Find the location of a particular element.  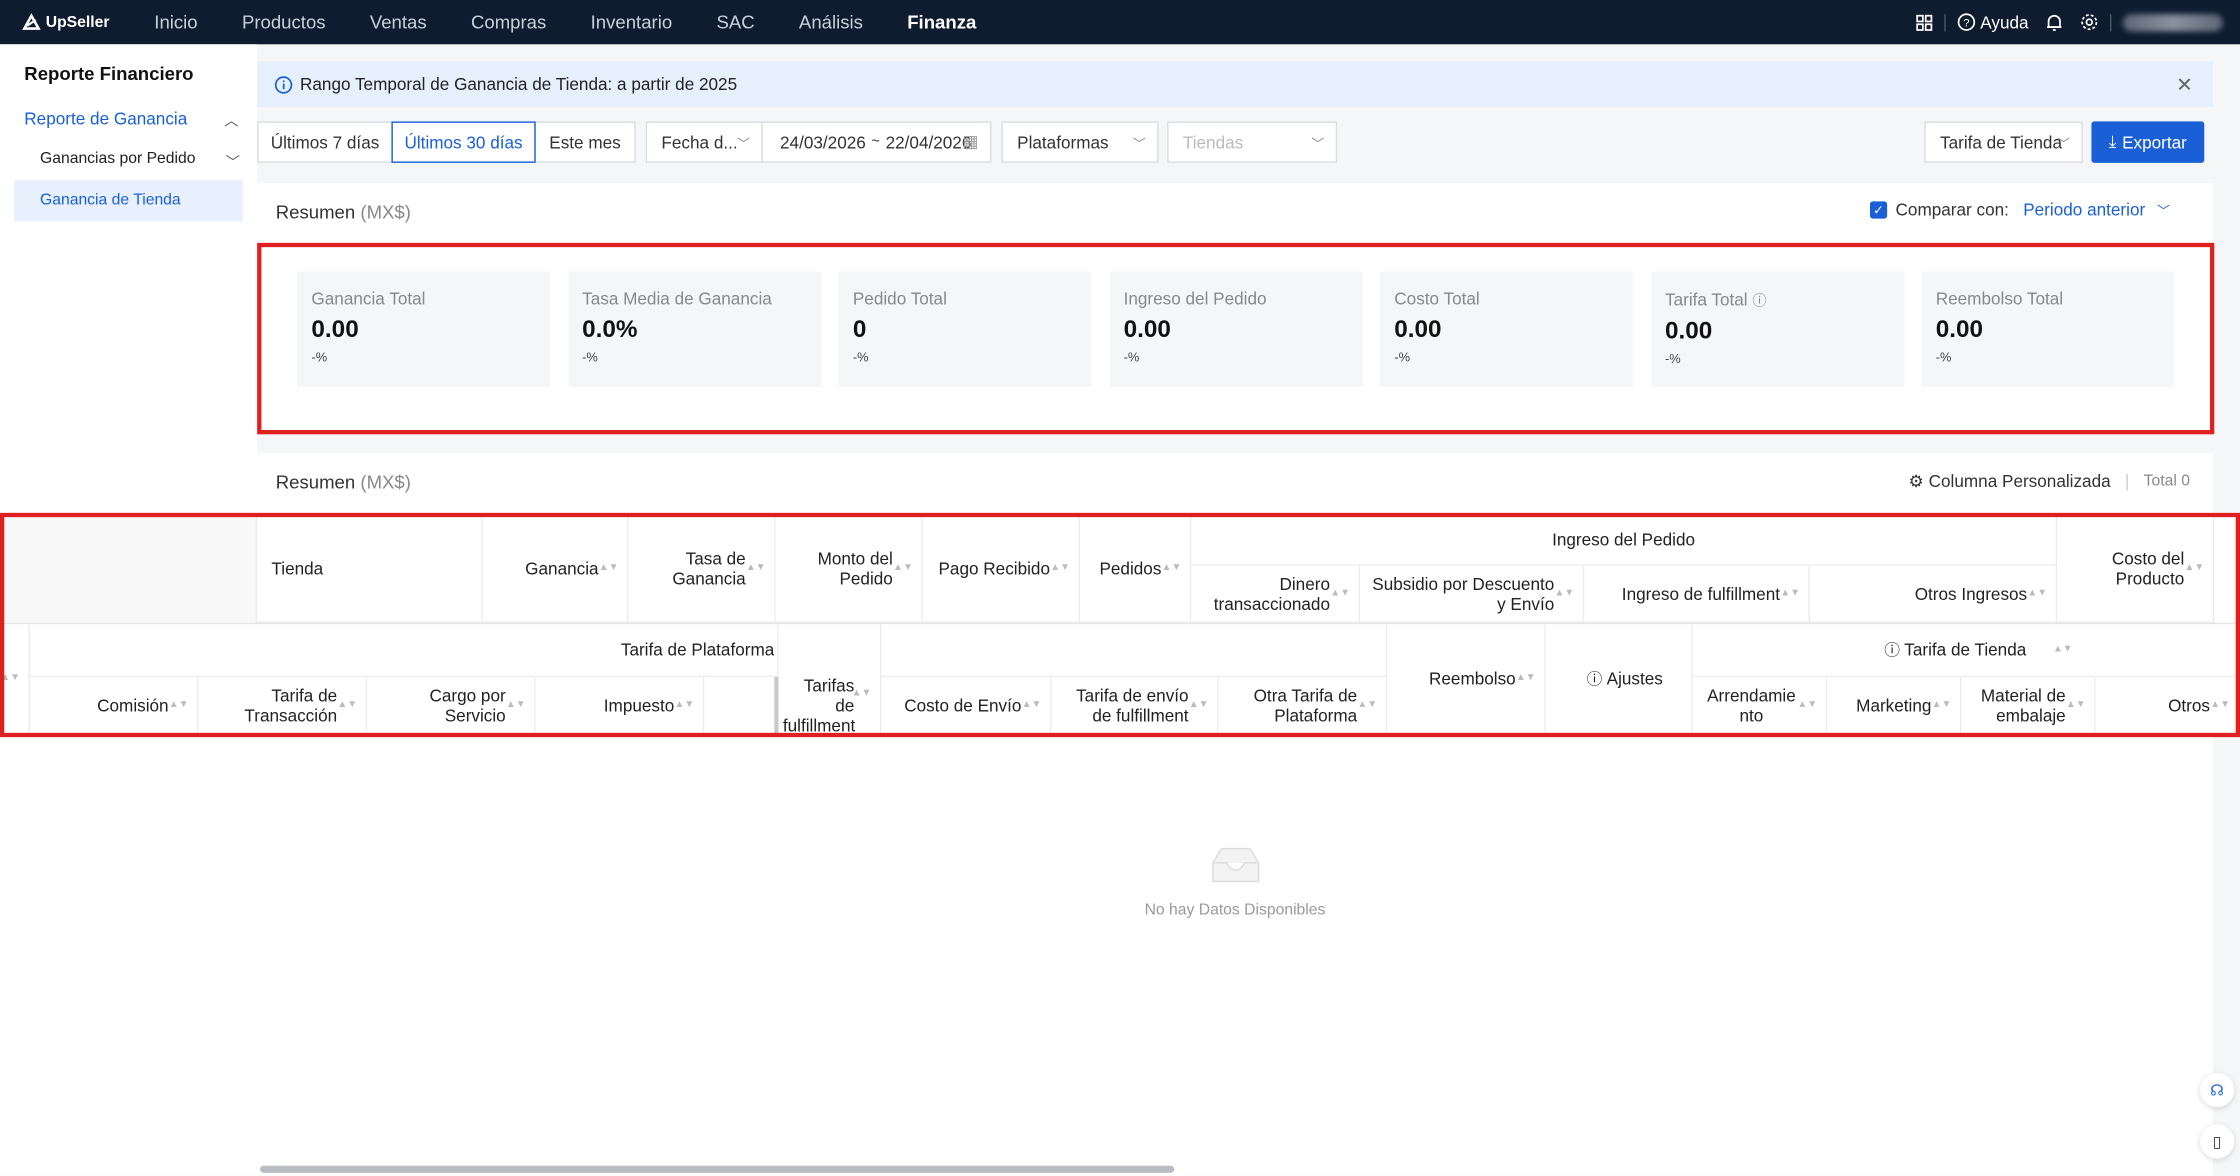

sidebar-item-ganancias-pedido: Ganancias por Pedido ﹀ is located at coordinates (140, 160).